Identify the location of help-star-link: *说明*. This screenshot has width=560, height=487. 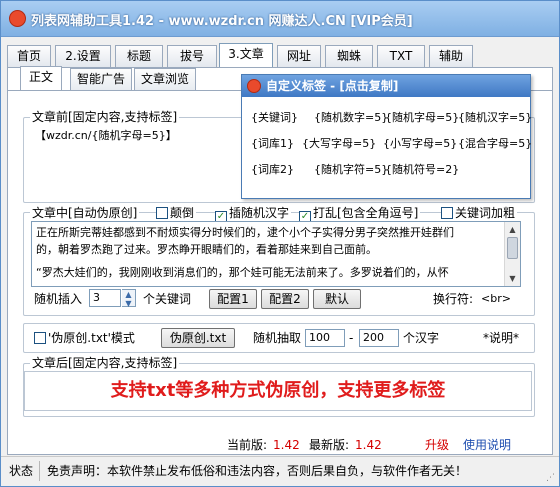
(501, 338).